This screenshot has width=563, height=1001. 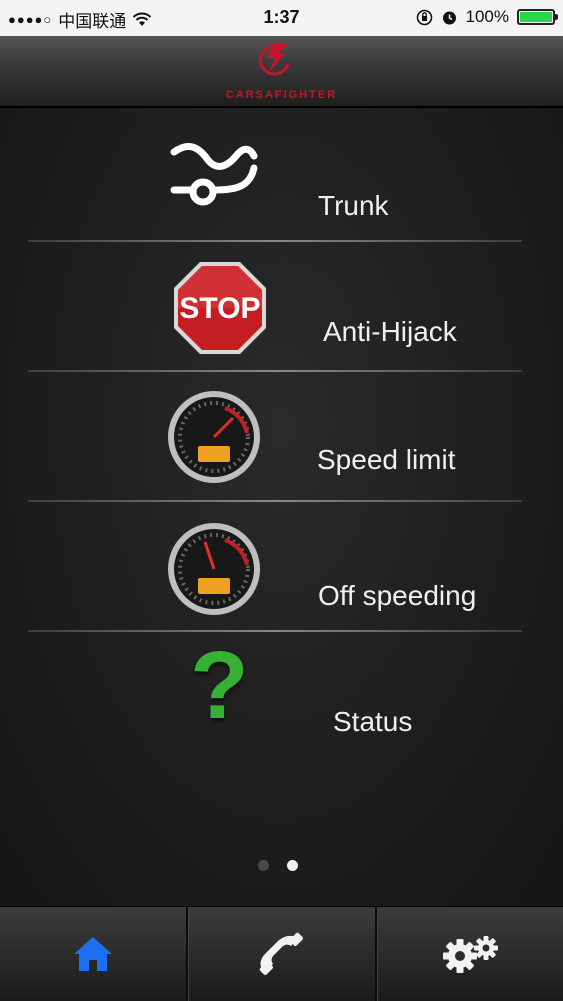 I want to click on trunk-icon, so click(x=214, y=174).